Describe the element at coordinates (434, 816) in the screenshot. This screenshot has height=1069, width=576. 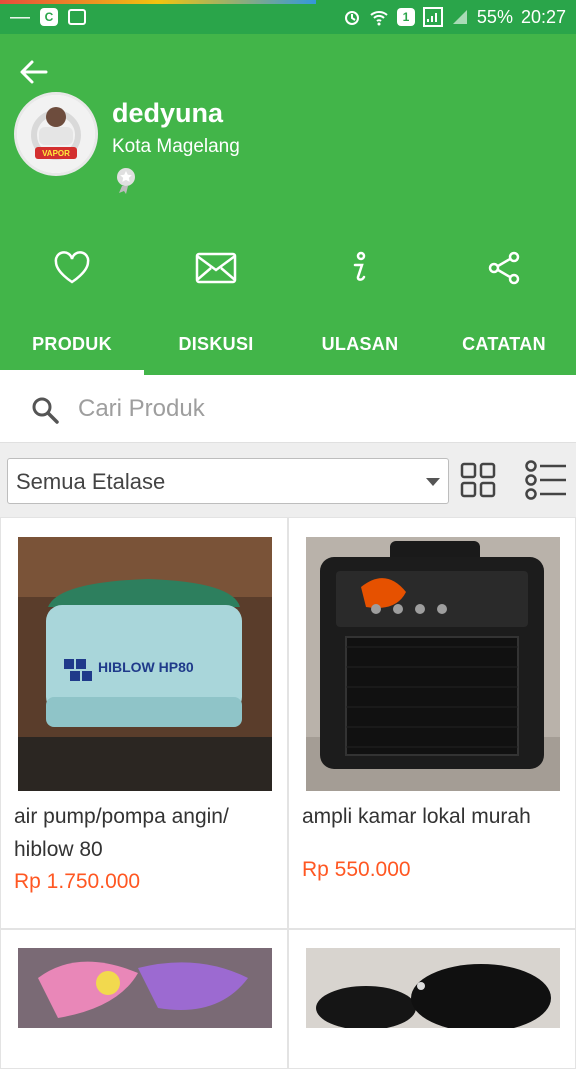
I see `product-title: ampli kamar lokal murah` at that location.